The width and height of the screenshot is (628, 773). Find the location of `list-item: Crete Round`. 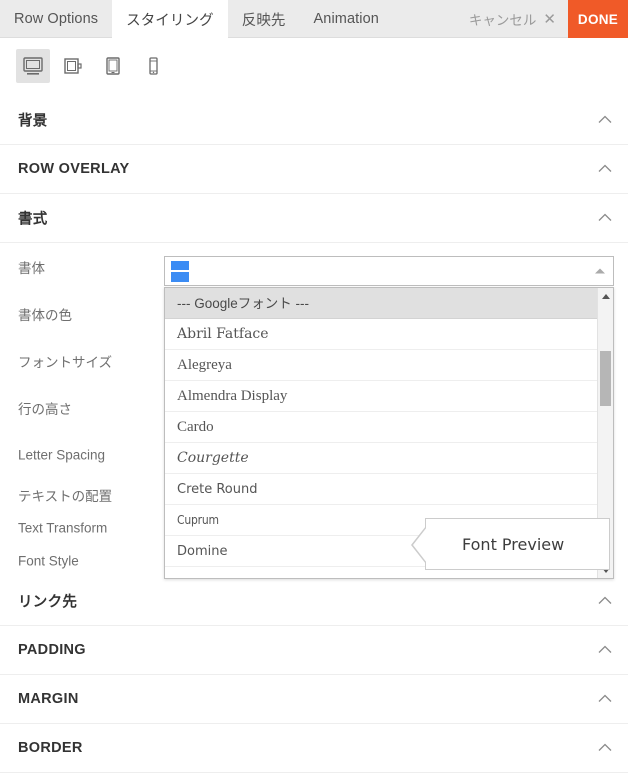

list-item: Crete Round is located at coordinates (381, 489).